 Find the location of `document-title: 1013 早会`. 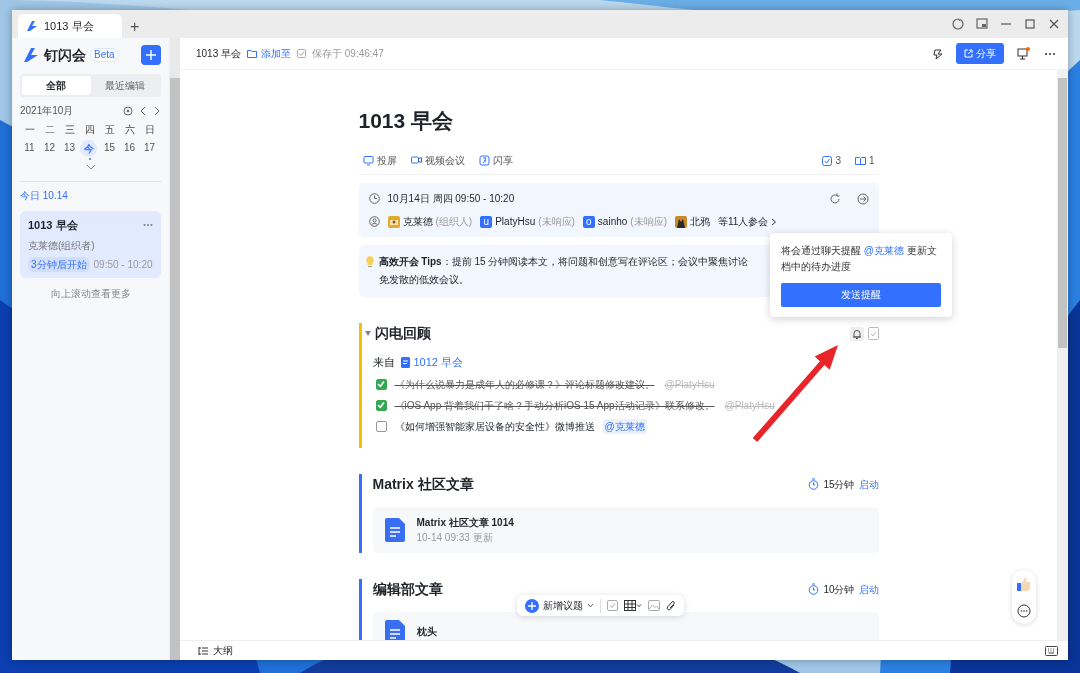

document-title: 1013 早会 is located at coordinates (406, 121).